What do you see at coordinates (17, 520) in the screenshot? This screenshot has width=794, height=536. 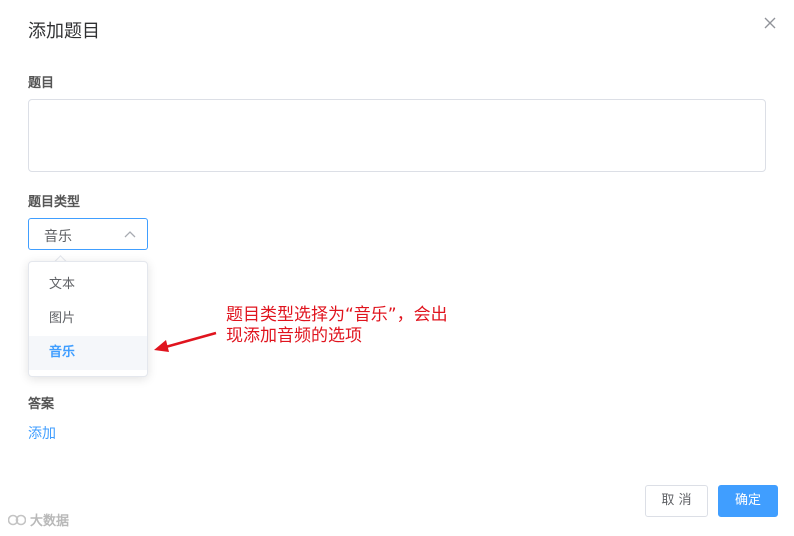 I see `watermark-logo-icon` at bounding box center [17, 520].